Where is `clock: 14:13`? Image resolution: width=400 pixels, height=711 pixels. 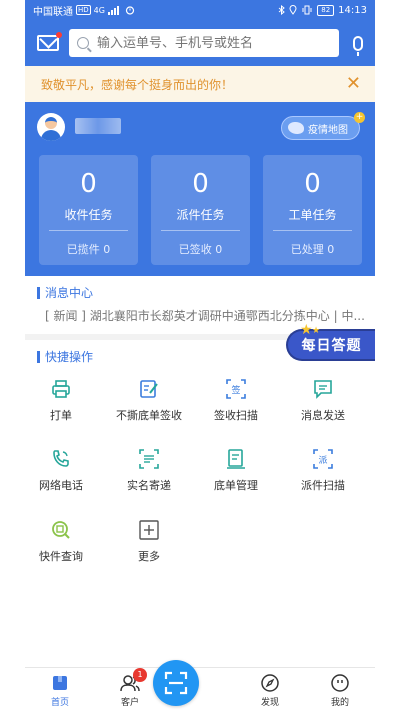
clock: 14:13 is located at coordinates (352, 10).